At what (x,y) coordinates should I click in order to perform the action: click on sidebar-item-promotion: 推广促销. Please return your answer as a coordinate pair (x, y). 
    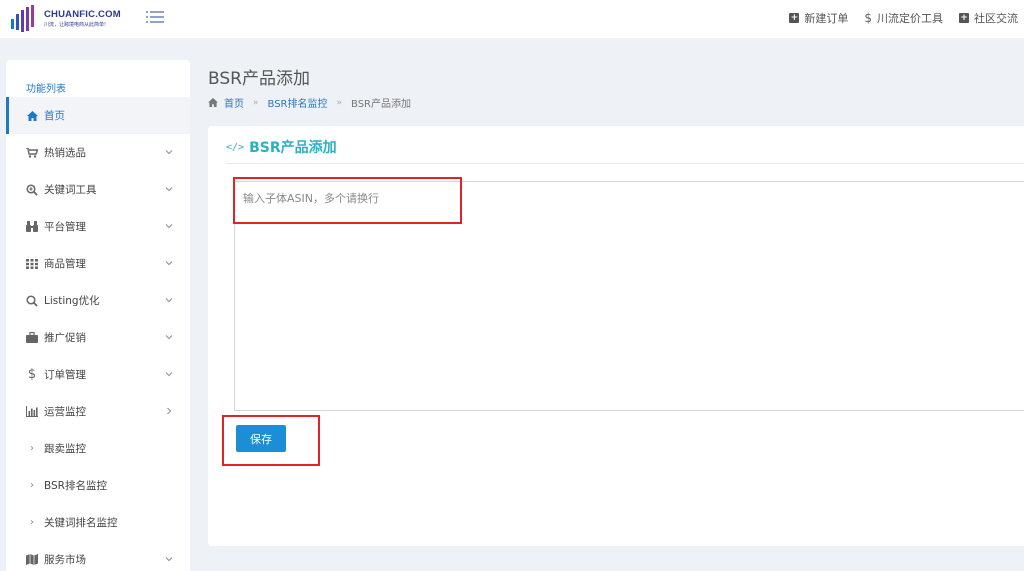
    Looking at the image, I should click on (98, 337).